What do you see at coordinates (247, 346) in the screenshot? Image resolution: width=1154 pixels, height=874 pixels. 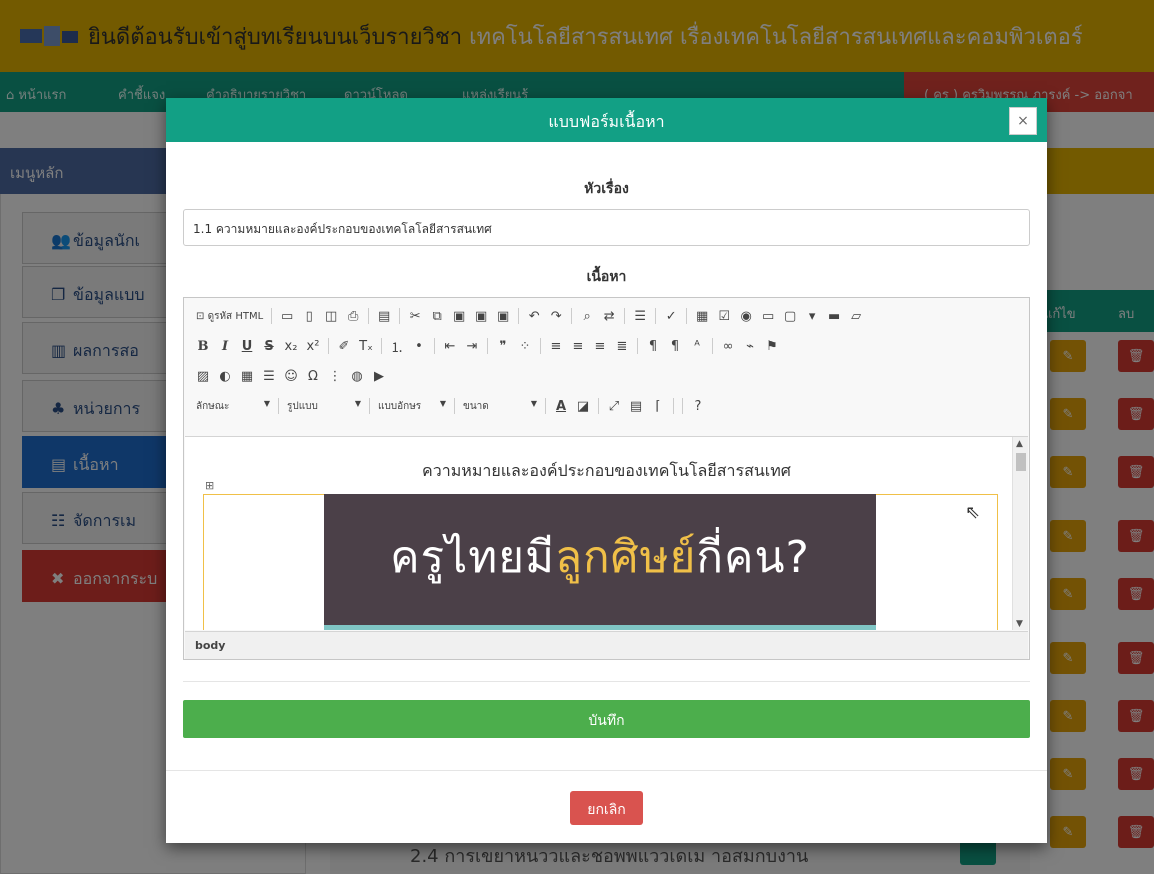 I see `underline-icon: U` at bounding box center [247, 346].